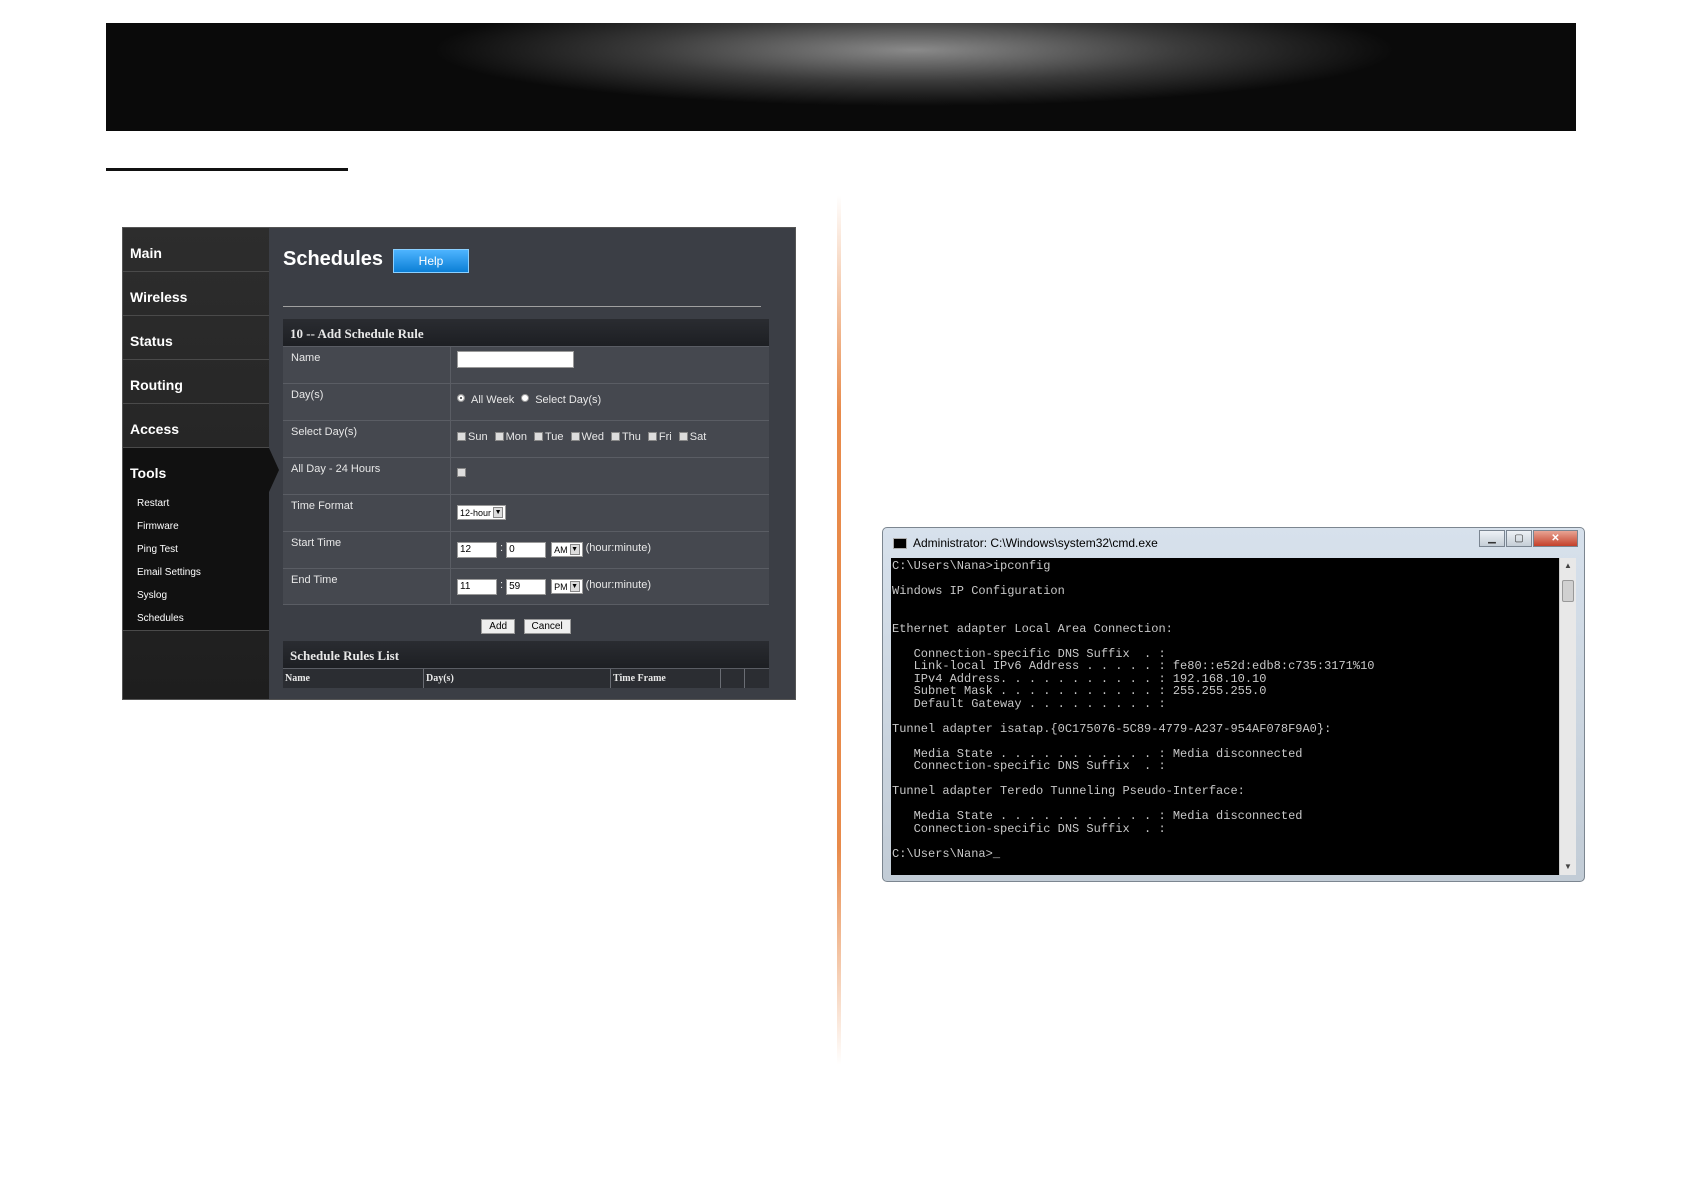  What do you see at coordinates (615, 436) in the screenshot?
I see `thu-checkbox` at bounding box center [615, 436].